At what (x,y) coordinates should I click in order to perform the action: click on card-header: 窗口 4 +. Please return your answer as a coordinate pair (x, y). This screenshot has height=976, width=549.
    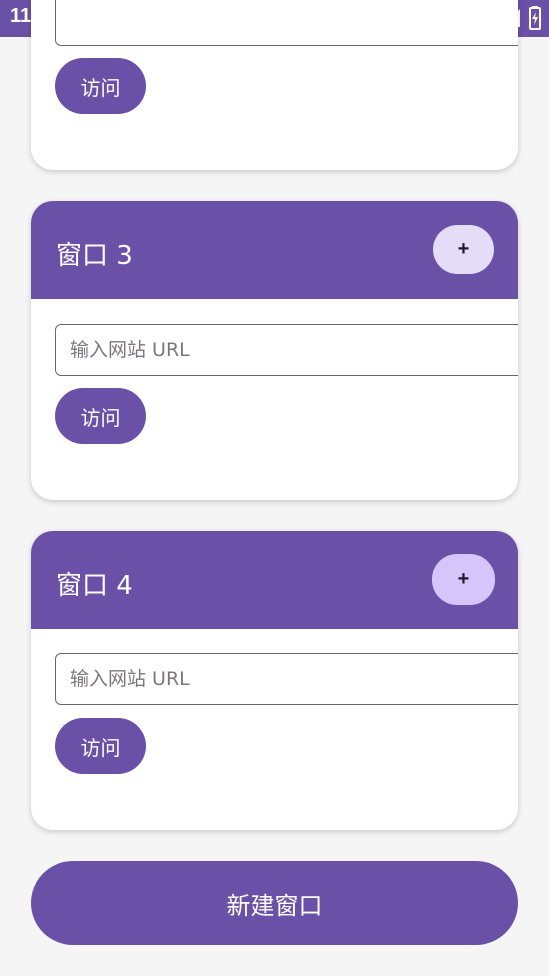
    Looking at the image, I should click on (274, 580).